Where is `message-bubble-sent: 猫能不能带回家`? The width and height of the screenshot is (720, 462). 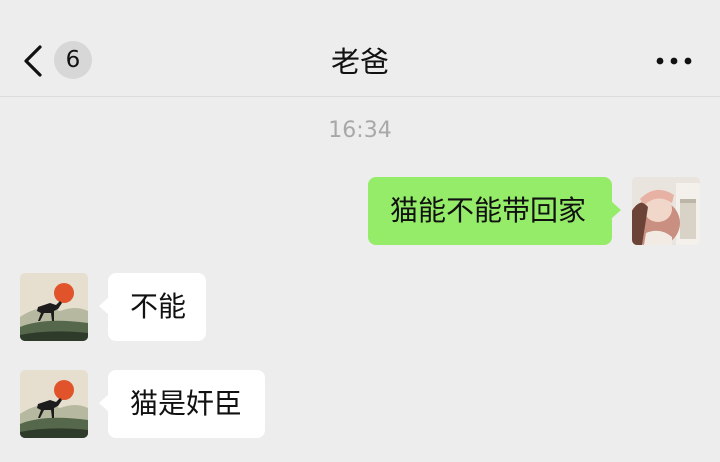
message-bubble-sent: 猫能不能带回家 is located at coordinates (494, 211).